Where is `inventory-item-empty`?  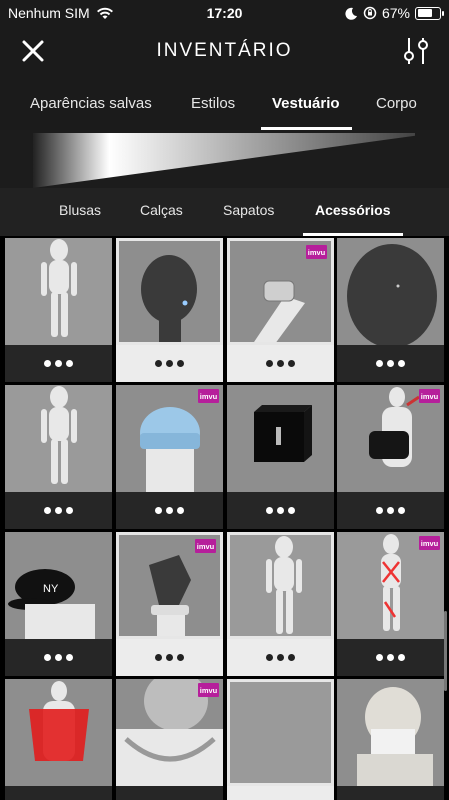 inventory-item-empty is located at coordinates (280, 739).